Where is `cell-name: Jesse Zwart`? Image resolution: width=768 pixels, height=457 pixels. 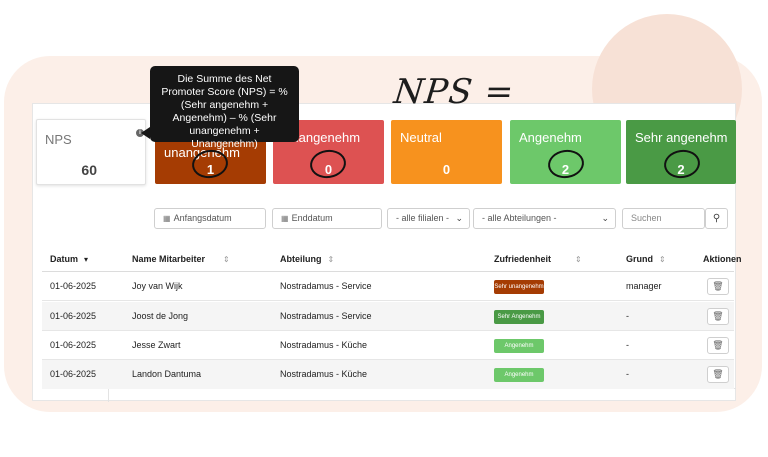
cell-name: Jesse Zwart is located at coordinates (156, 345).